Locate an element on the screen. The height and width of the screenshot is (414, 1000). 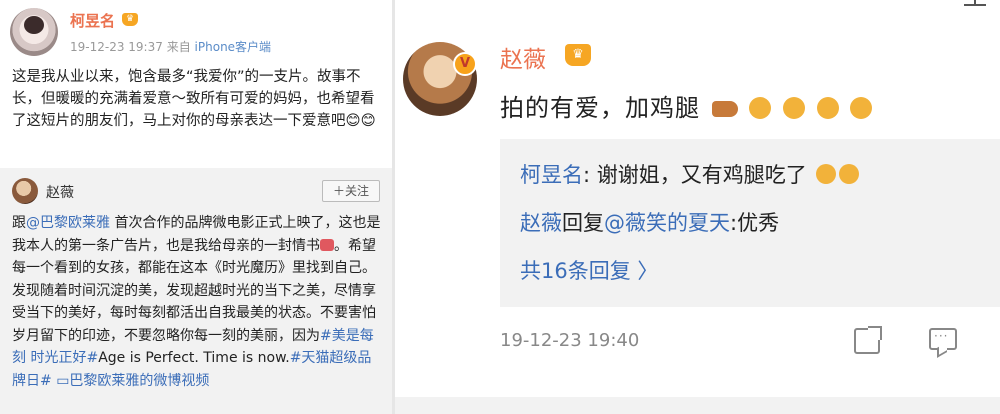
share-icon is located at coordinates (868, 340).